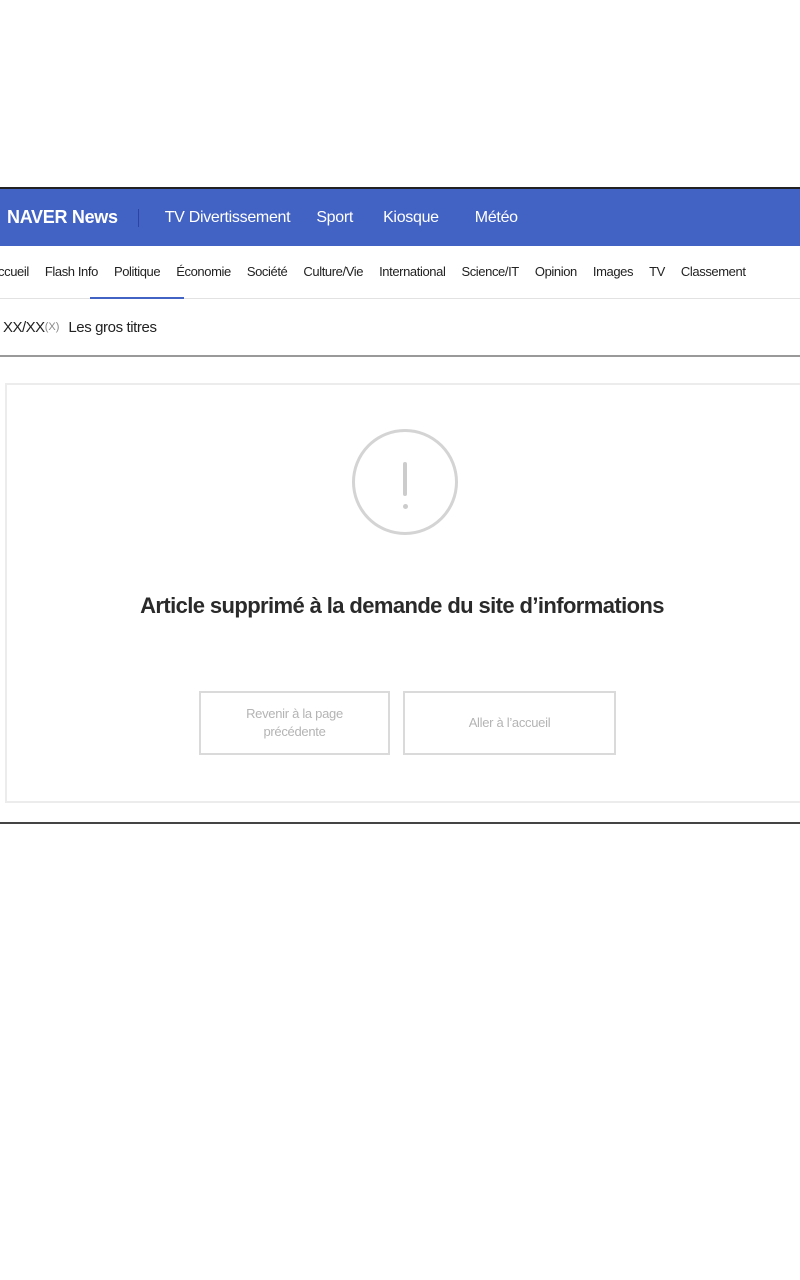 The height and width of the screenshot is (1280, 800). Describe the element at coordinates (405, 479) in the screenshot. I see `exclamation-bar` at that location.